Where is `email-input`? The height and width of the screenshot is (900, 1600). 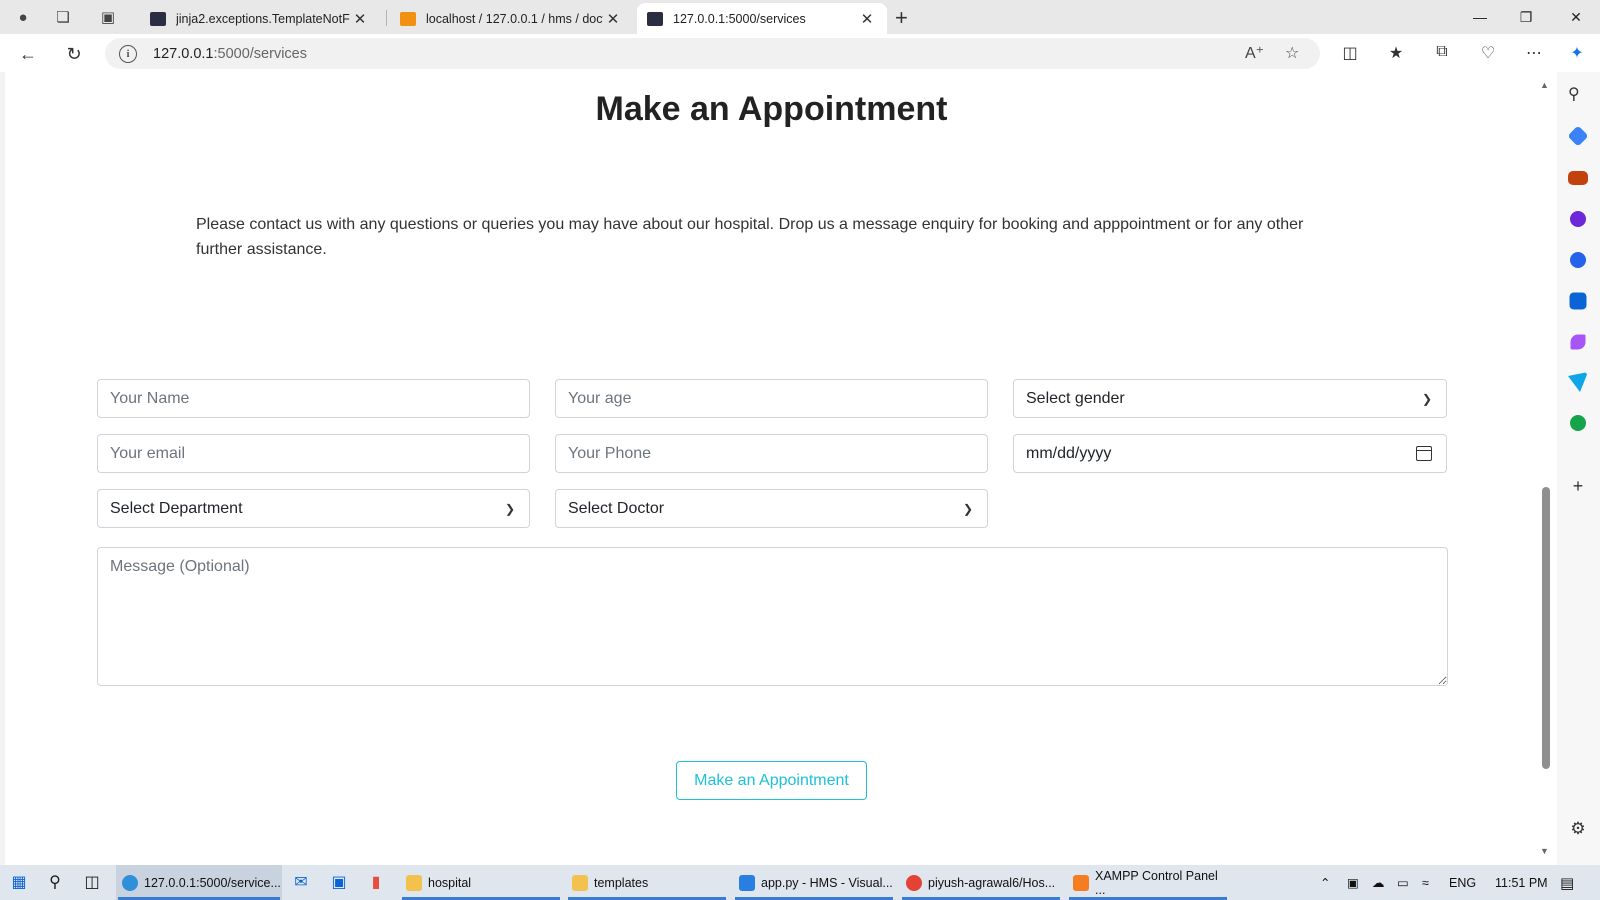
email-input is located at coordinates (313, 453).